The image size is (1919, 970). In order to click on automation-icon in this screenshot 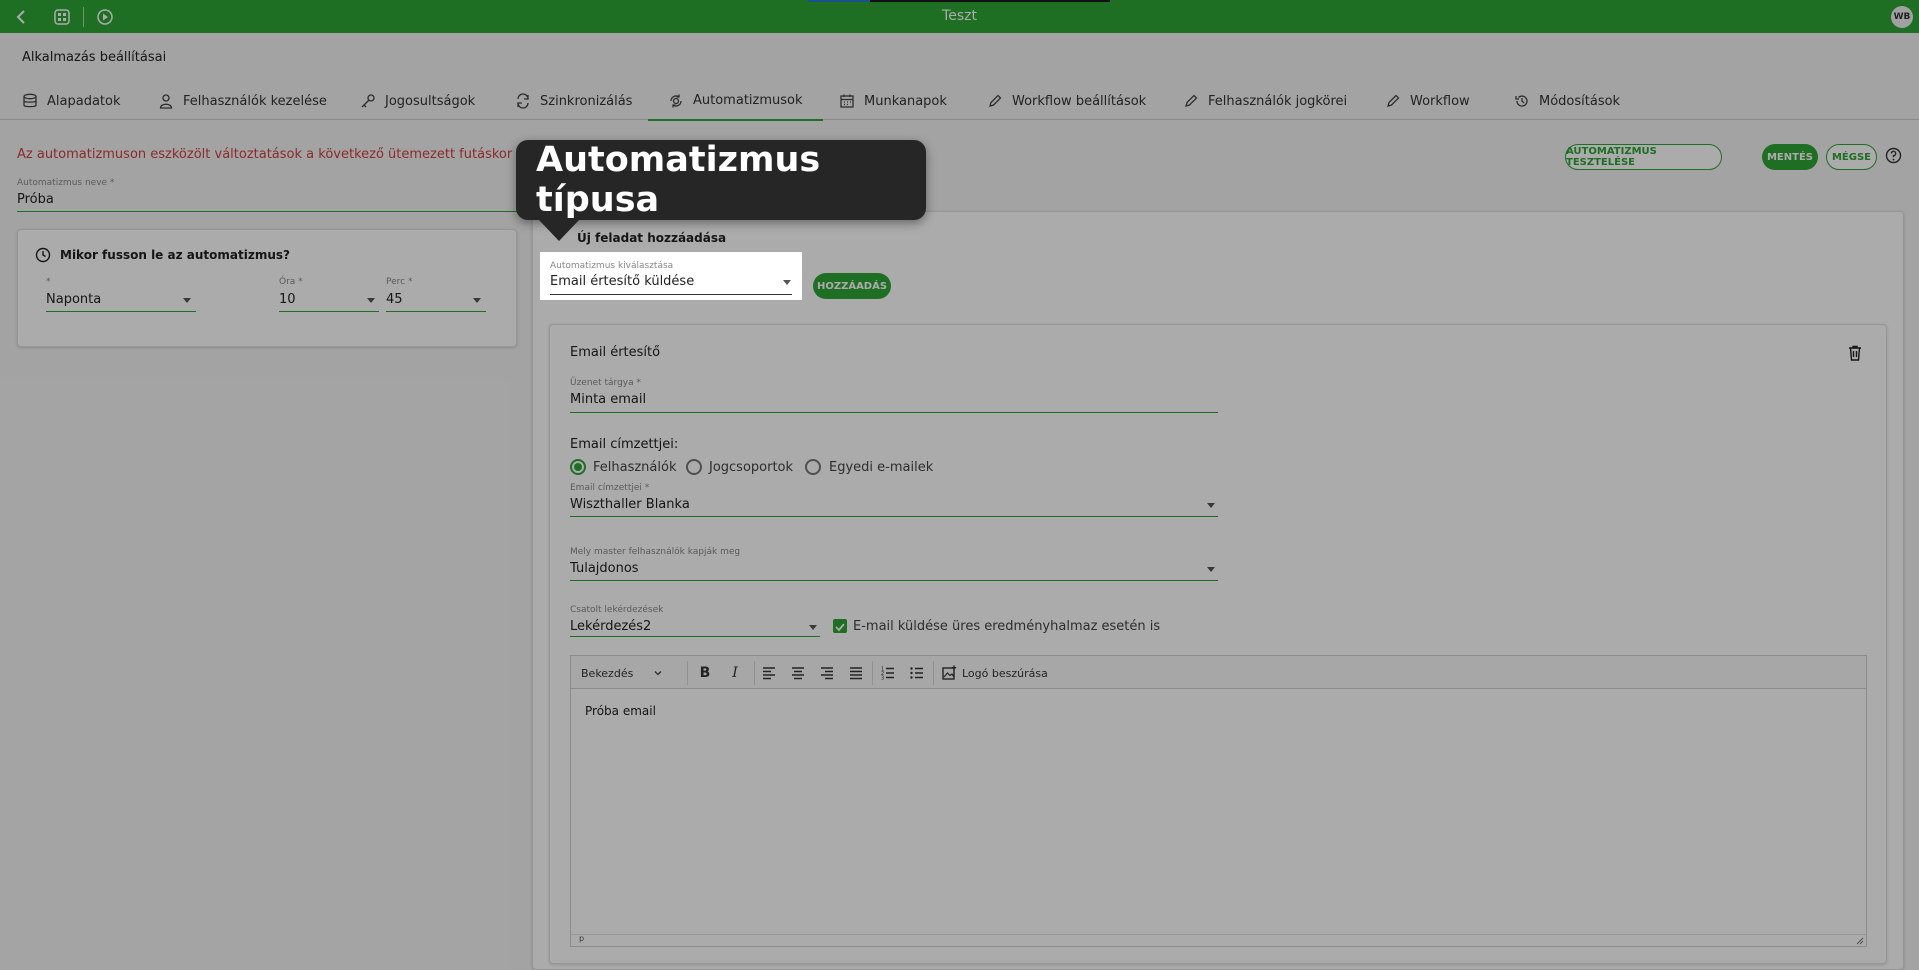, I will do `click(676, 100)`.